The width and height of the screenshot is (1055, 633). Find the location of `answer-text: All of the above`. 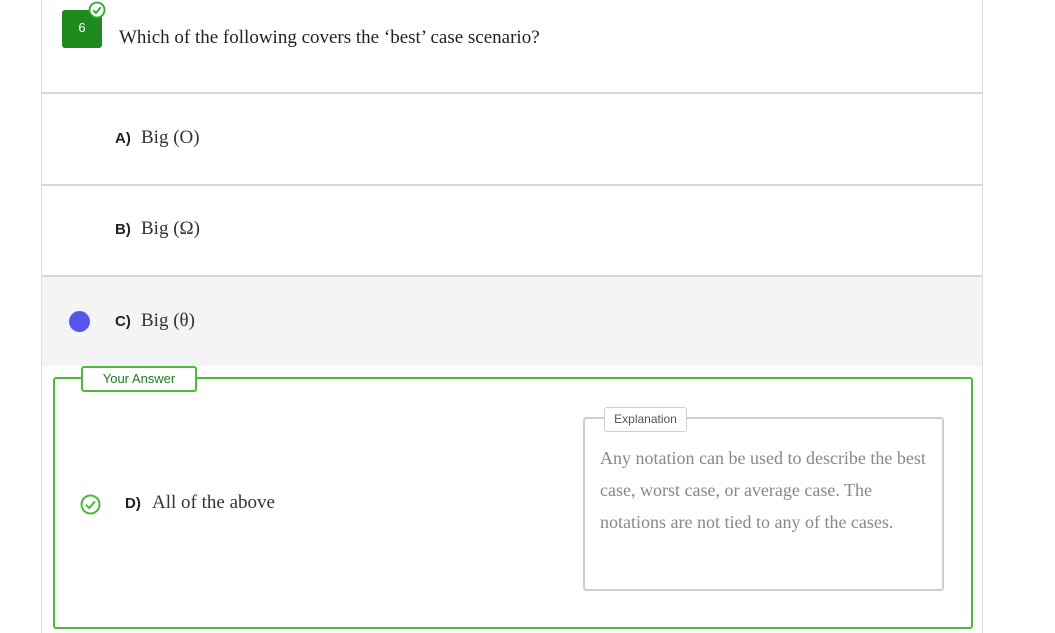

answer-text: All of the above is located at coordinates (213, 502).